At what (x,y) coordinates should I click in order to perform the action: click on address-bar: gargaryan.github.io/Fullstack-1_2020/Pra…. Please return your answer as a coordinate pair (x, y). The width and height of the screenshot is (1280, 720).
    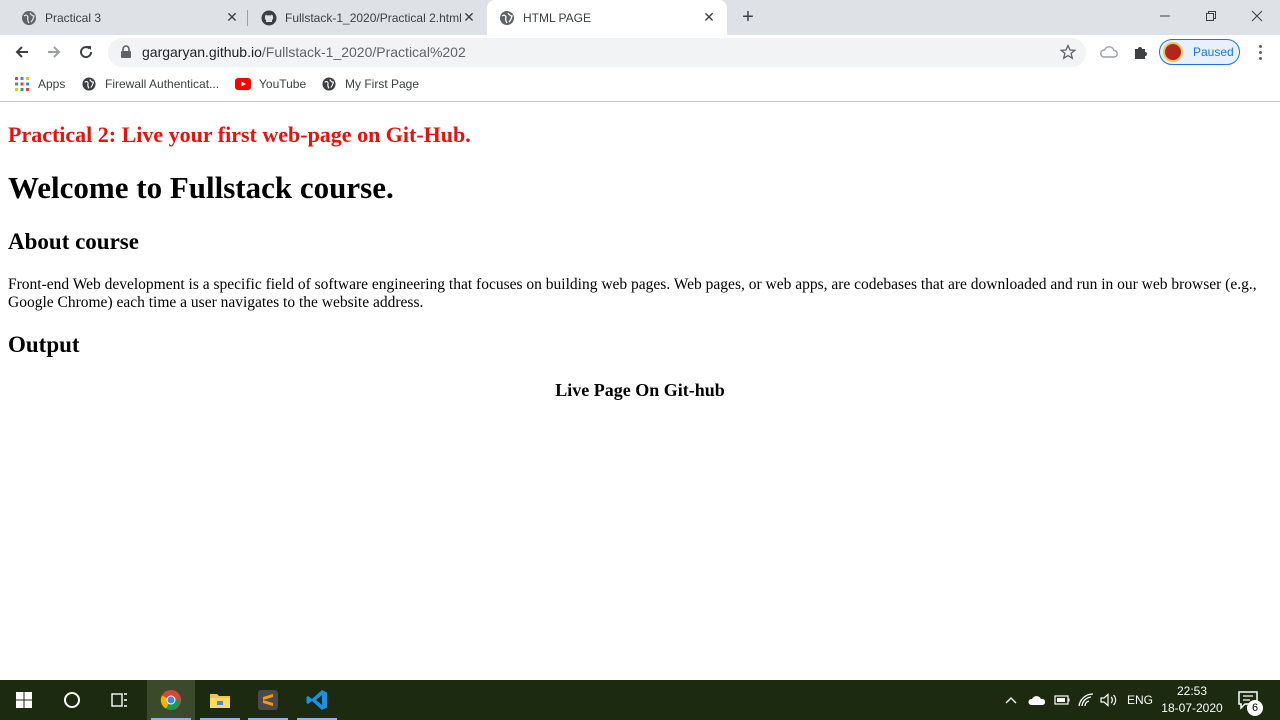
    Looking at the image, I should click on (597, 52).